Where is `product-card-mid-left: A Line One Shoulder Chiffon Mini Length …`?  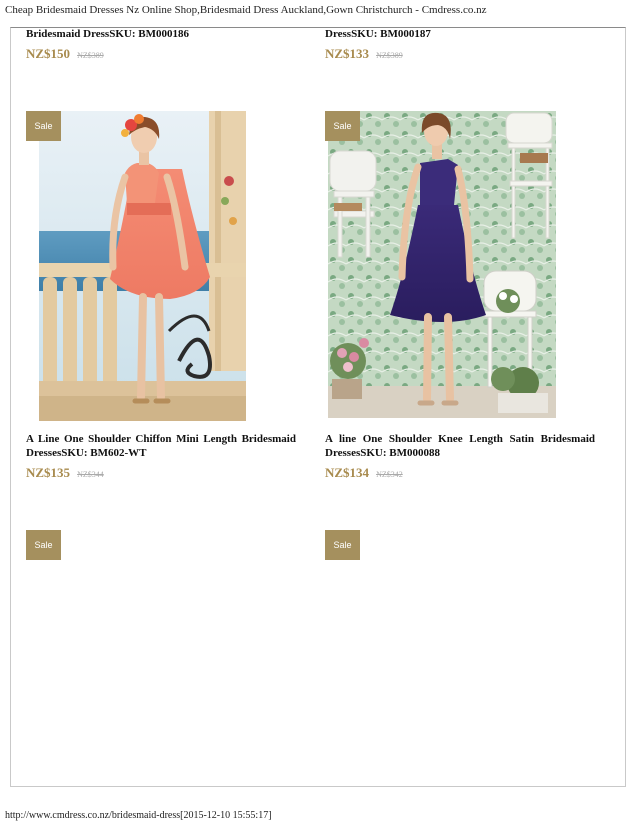
product-card-mid-left: A Line One Shoulder Chiffon Mini Length … is located at coordinates (161, 457).